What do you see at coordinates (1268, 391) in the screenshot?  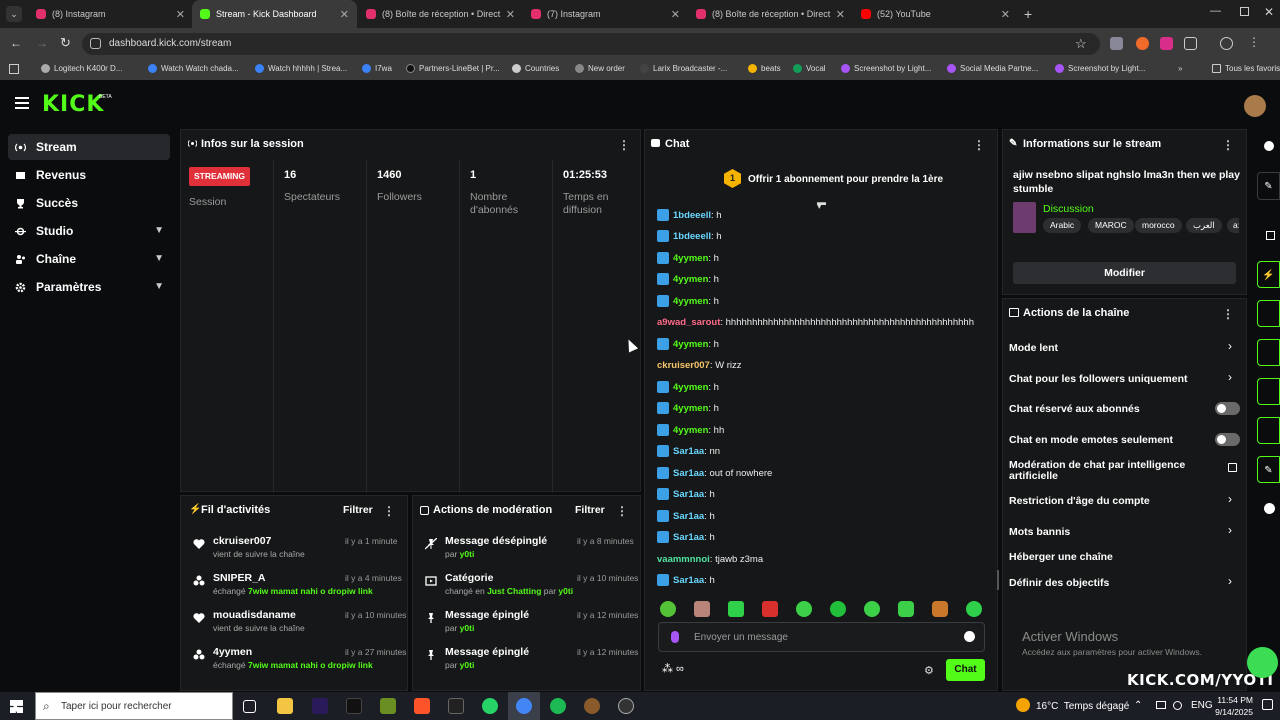 I see `broadcast-icon` at bounding box center [1268, 391].